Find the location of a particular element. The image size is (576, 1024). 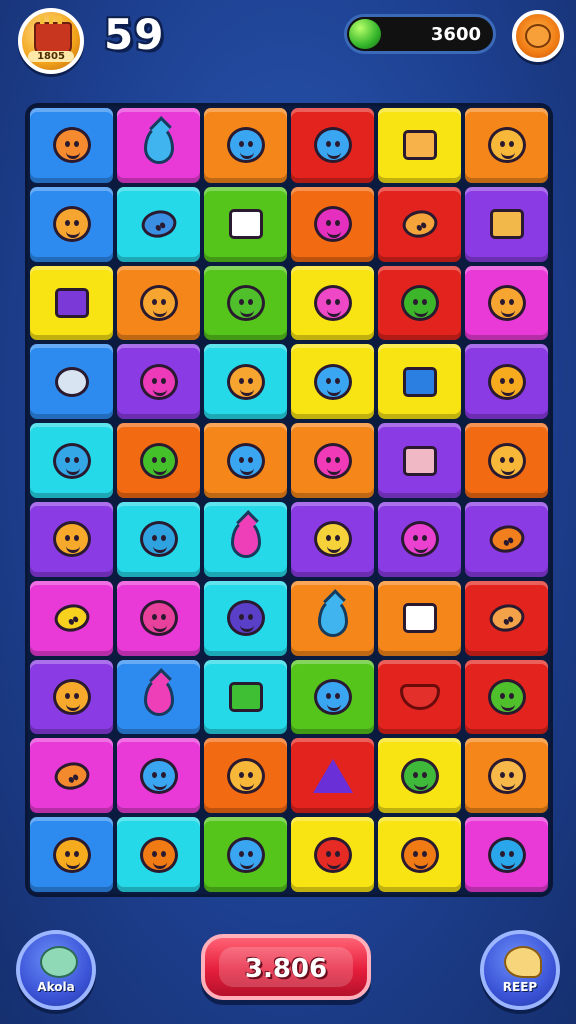

level-badge-text: 1805 is located at coordinates (51, 56).